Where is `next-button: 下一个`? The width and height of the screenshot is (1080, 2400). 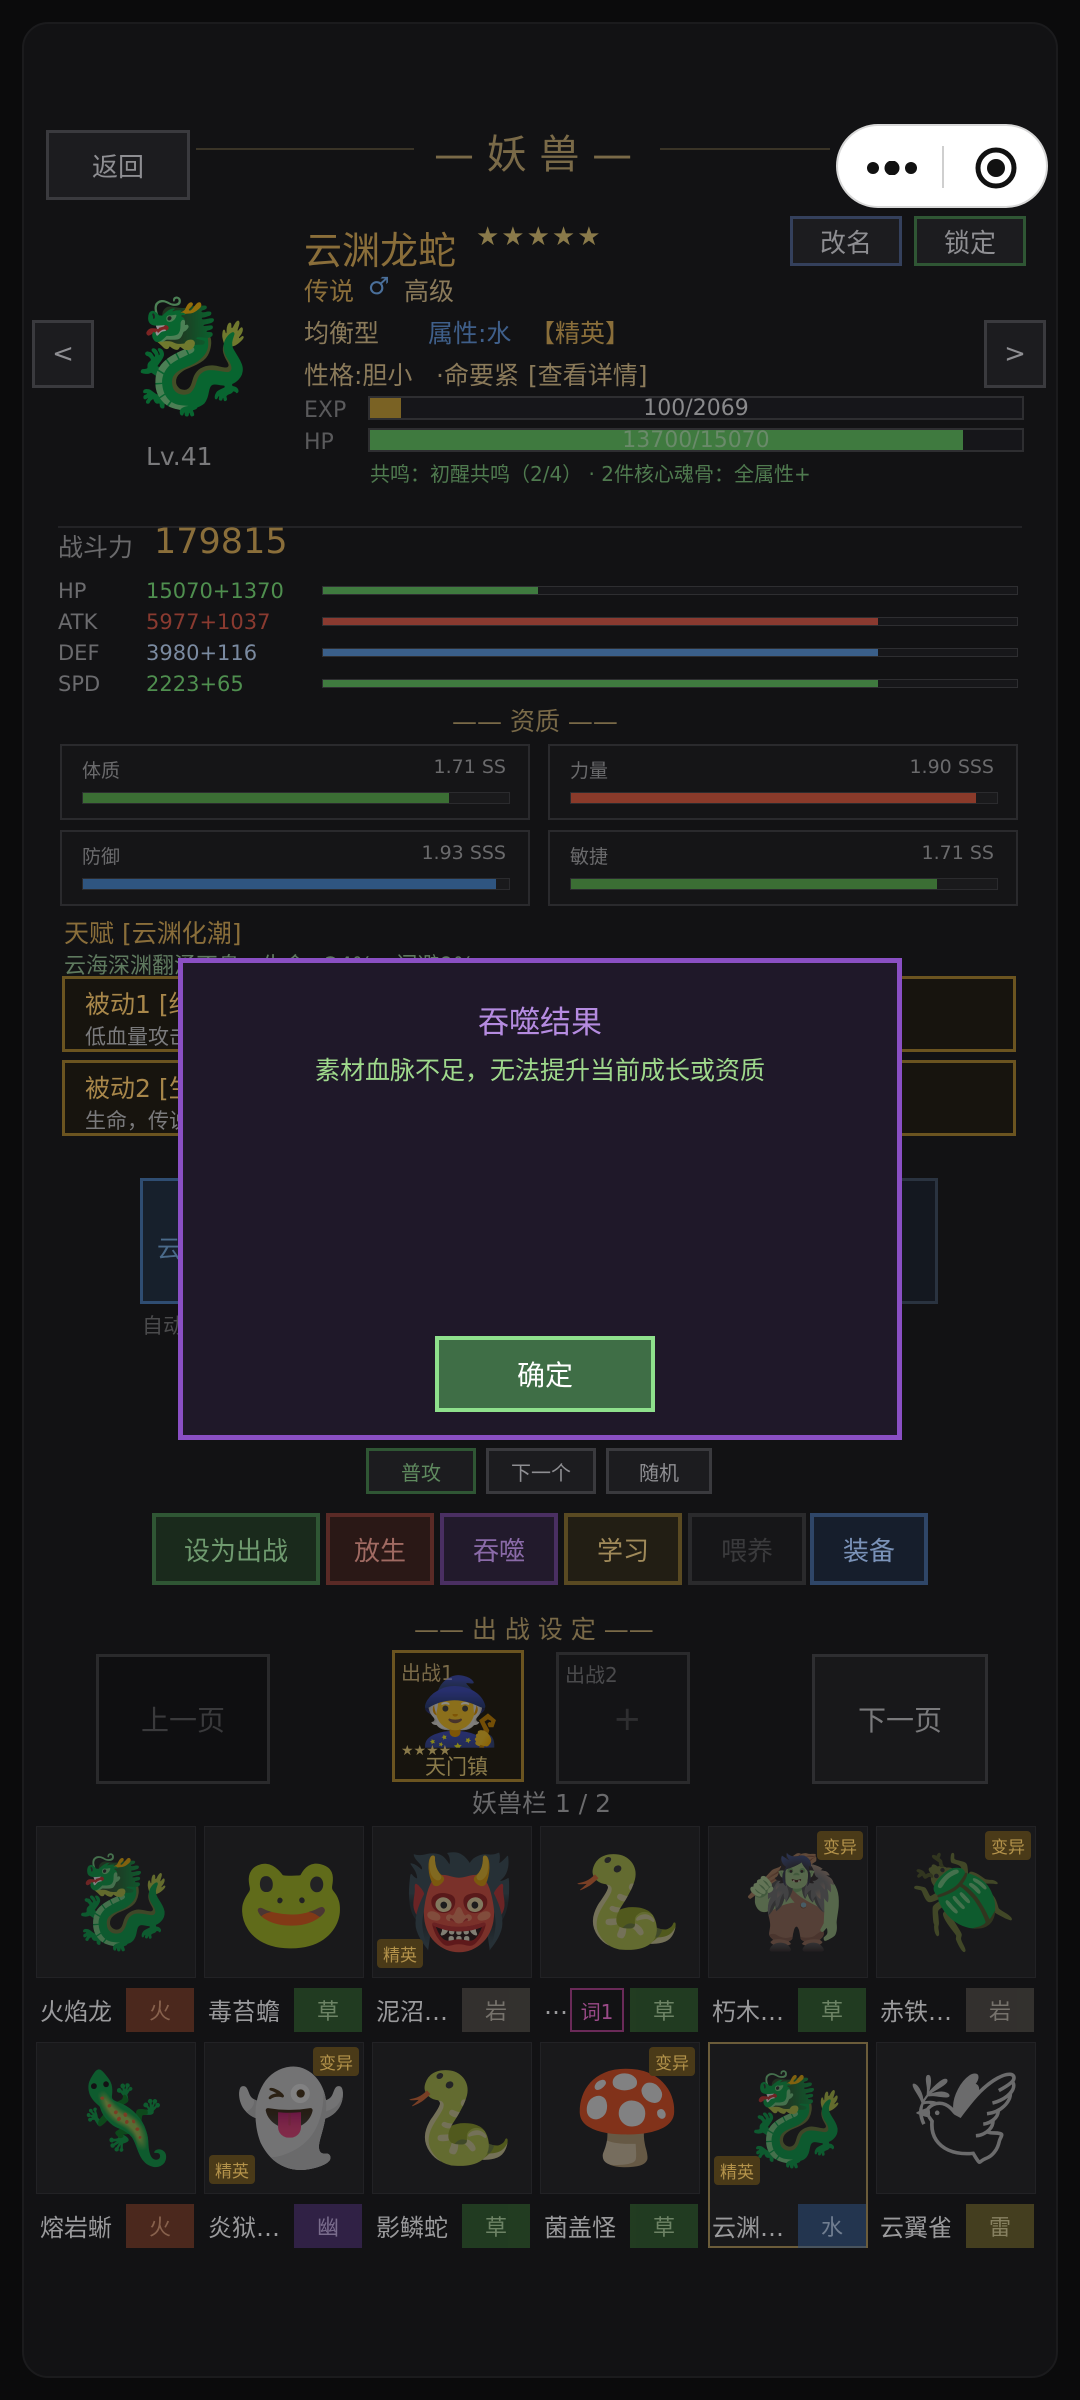
next-button: 下一个 is located at coordinates (541, 1471).